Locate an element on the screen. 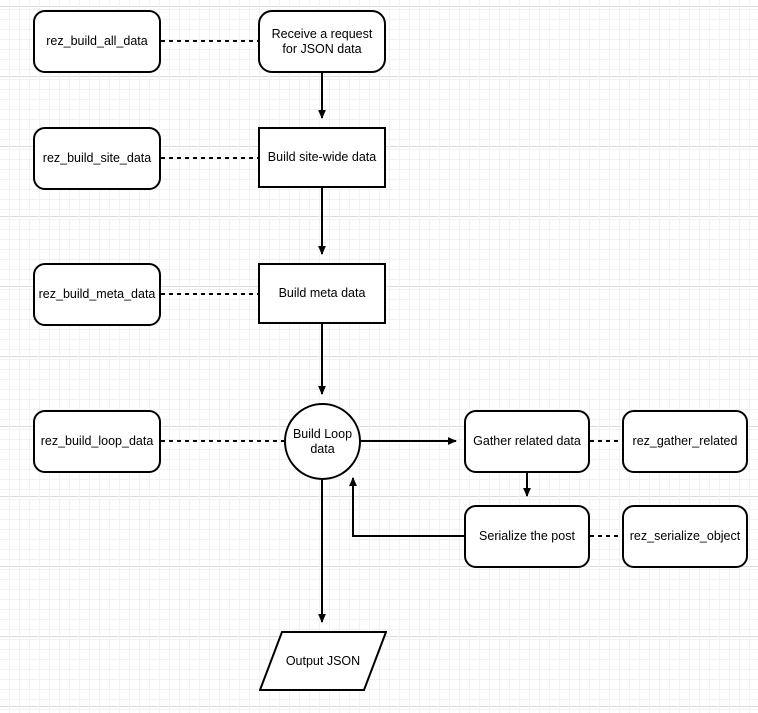 The height and width of the screenshot is (713, 758). node-build-meta-data: Build meta data is located at coordinates (322, 293).